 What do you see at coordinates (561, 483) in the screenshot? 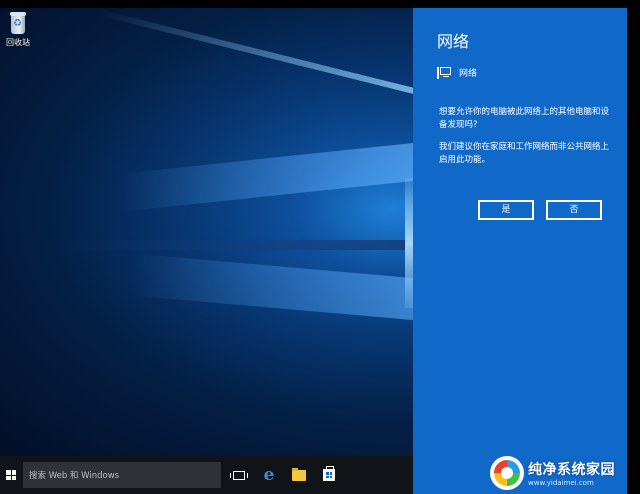
I see `watermark-url: www.yidaimei.com` at bounding box center [561, 483].